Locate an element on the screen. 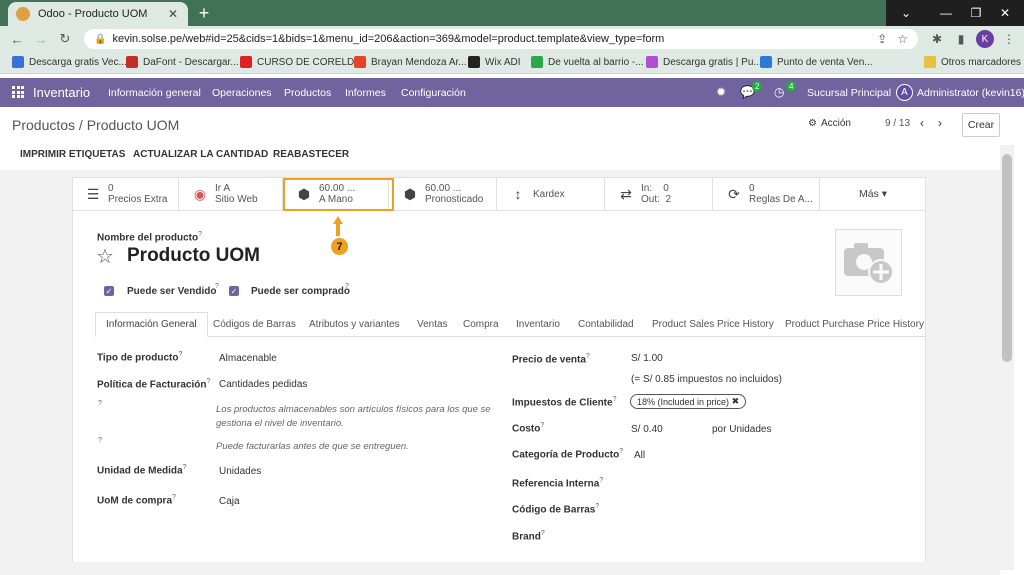 The height and width of the screenshot is (575, 1024). vertical-scrollbar-thumb is located at coordinates (1007, 258).